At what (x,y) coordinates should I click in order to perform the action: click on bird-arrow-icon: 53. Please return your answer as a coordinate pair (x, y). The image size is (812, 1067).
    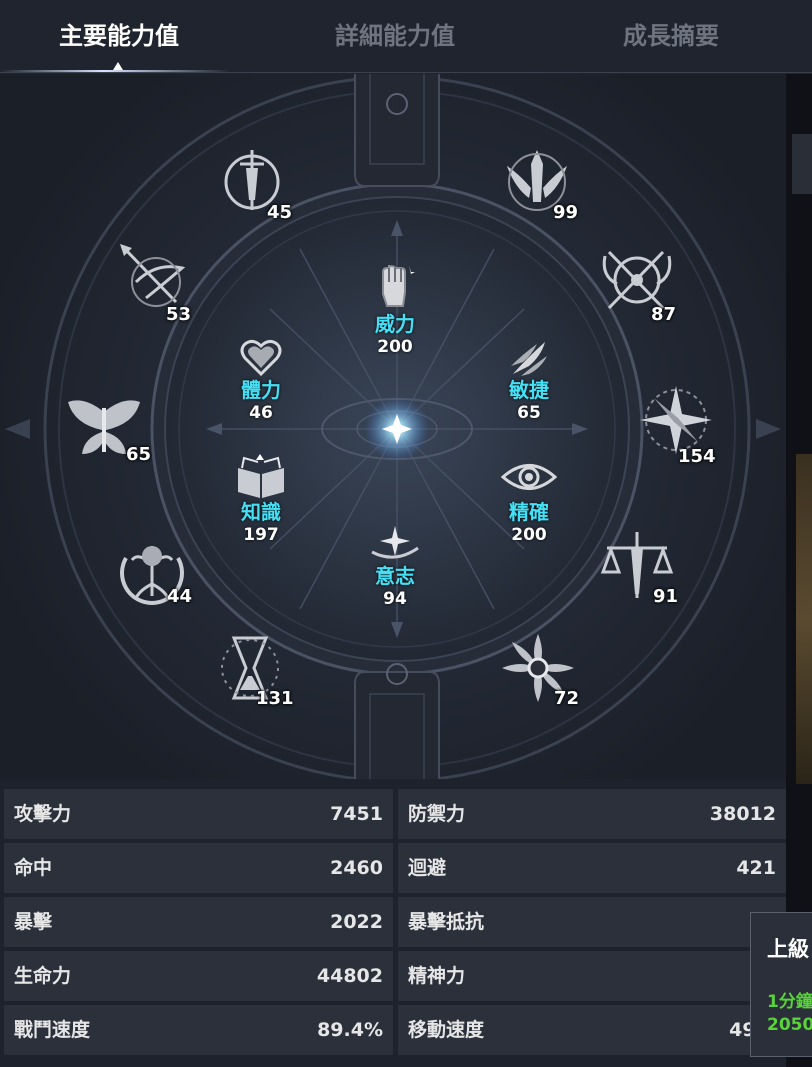
    Looking at the image, I should click on (156, 283).